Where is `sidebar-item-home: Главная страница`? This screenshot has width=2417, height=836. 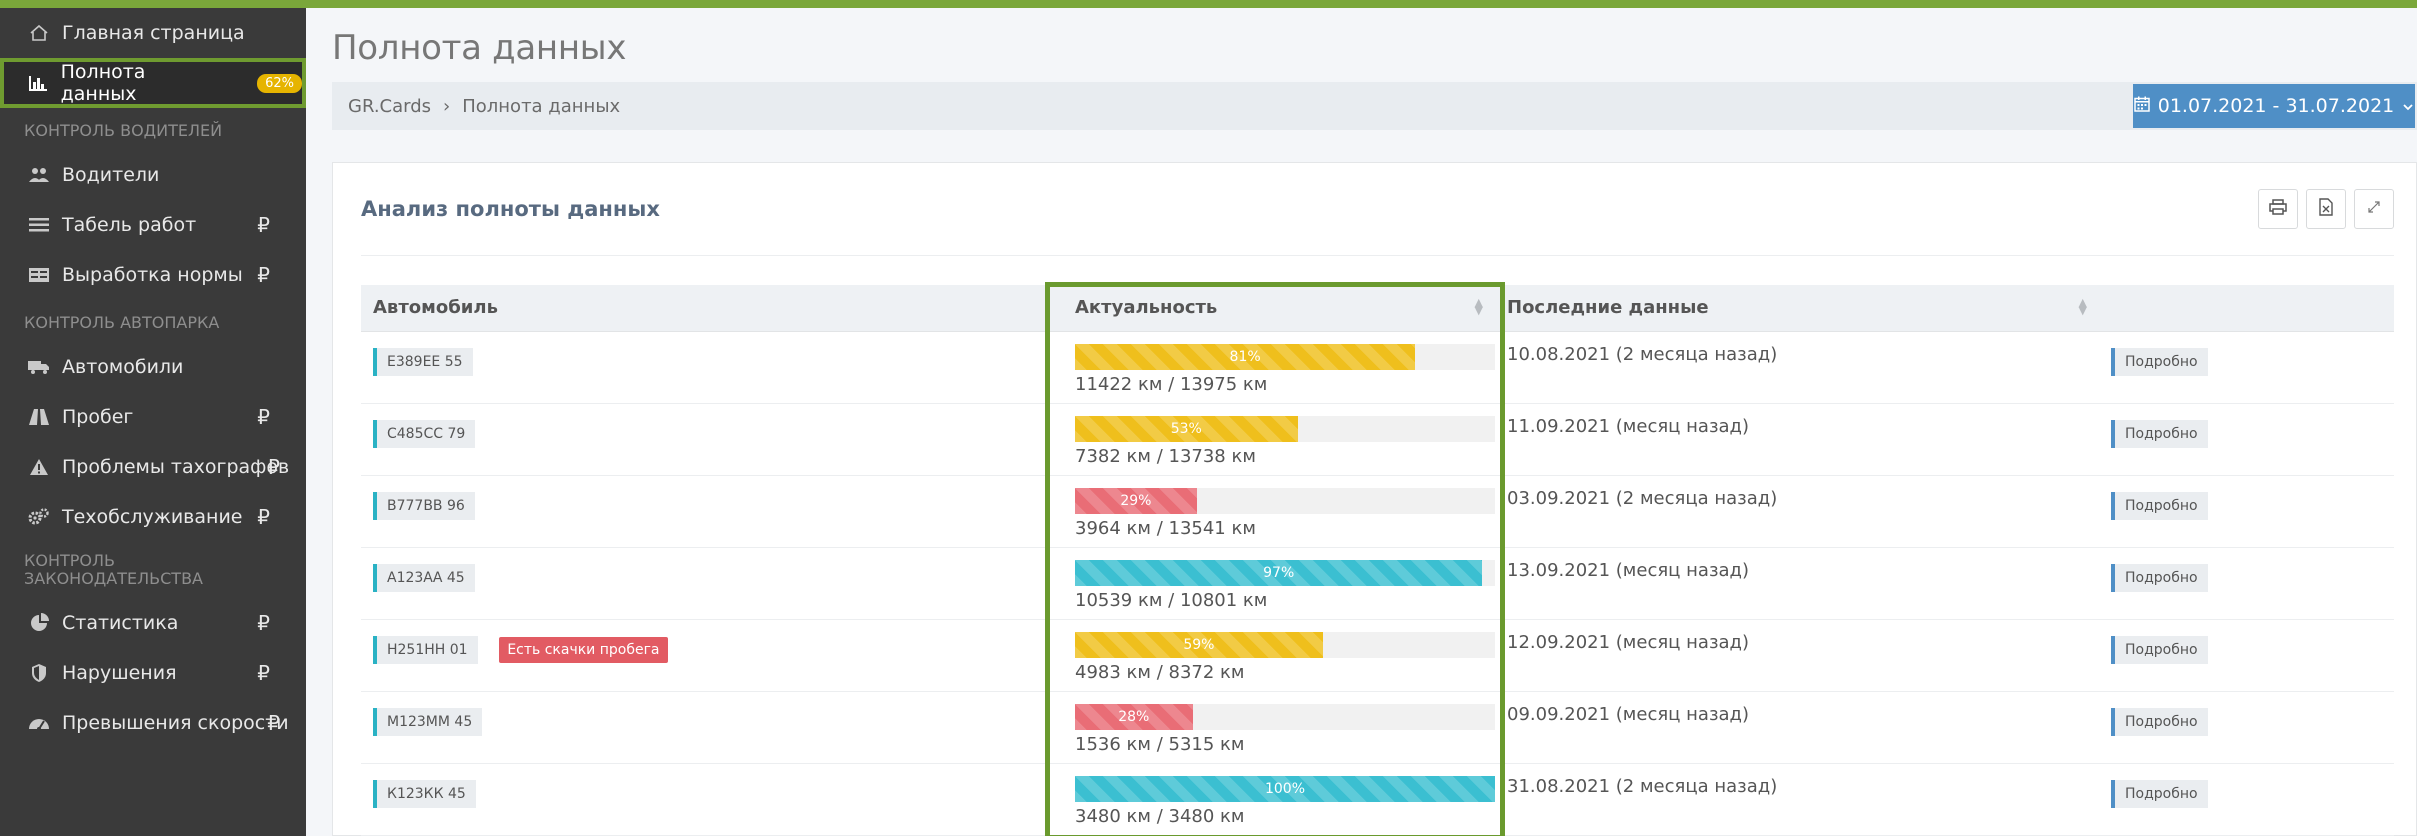
sidebar-item-home: Главная страница is located at coordinates (153, 33).